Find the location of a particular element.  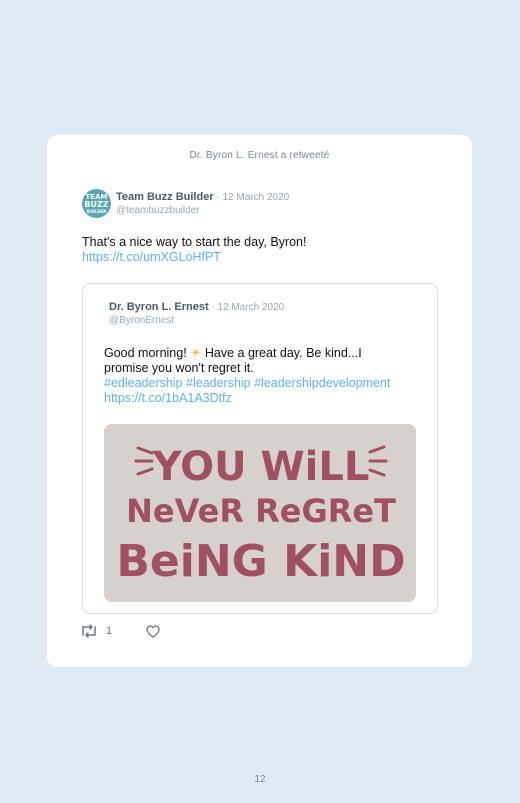

page-number: 12 is located at coordinates (260, 779).